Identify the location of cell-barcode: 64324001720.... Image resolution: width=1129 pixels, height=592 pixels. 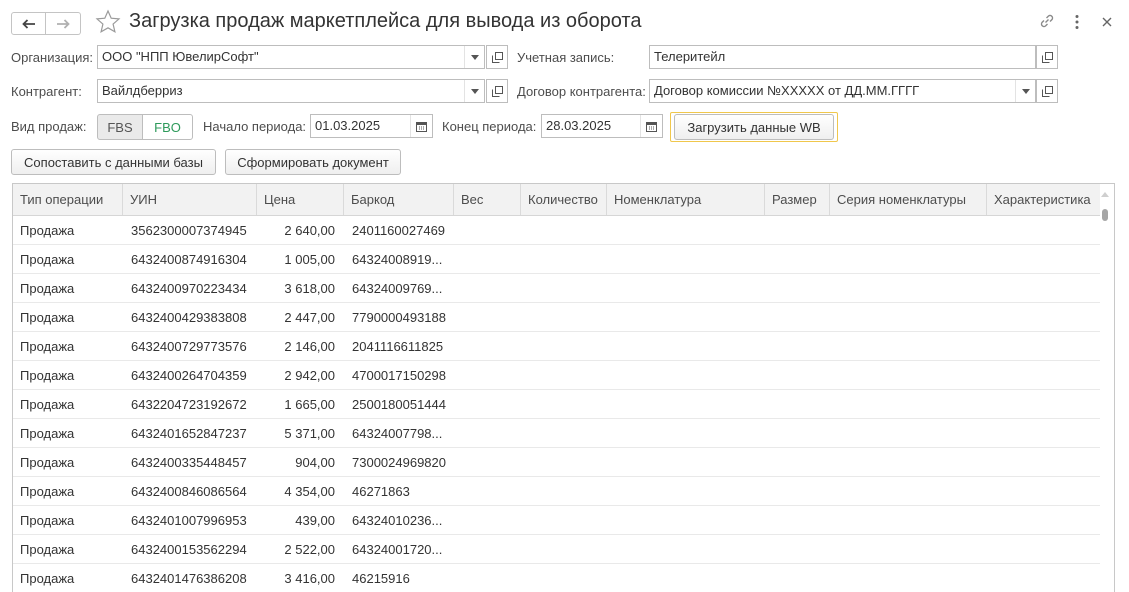
(397, 549).